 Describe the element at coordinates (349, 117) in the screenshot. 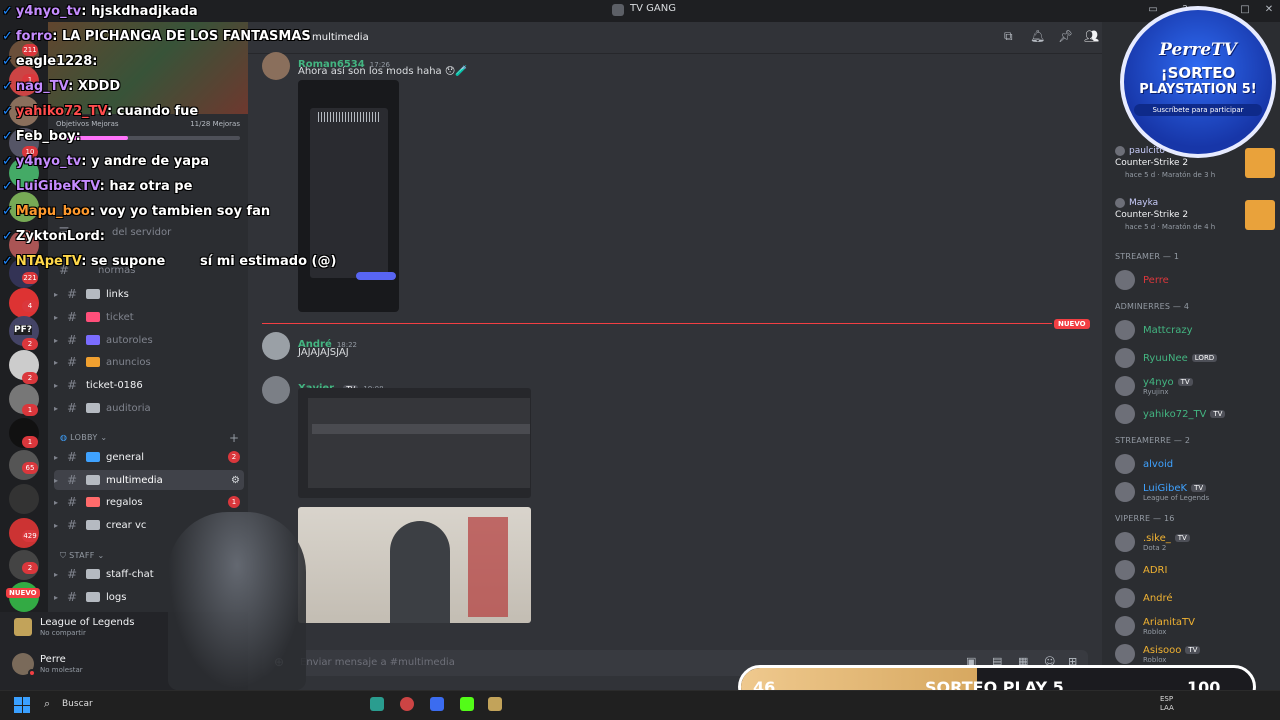

I see `audio-wave-icon` at that location.